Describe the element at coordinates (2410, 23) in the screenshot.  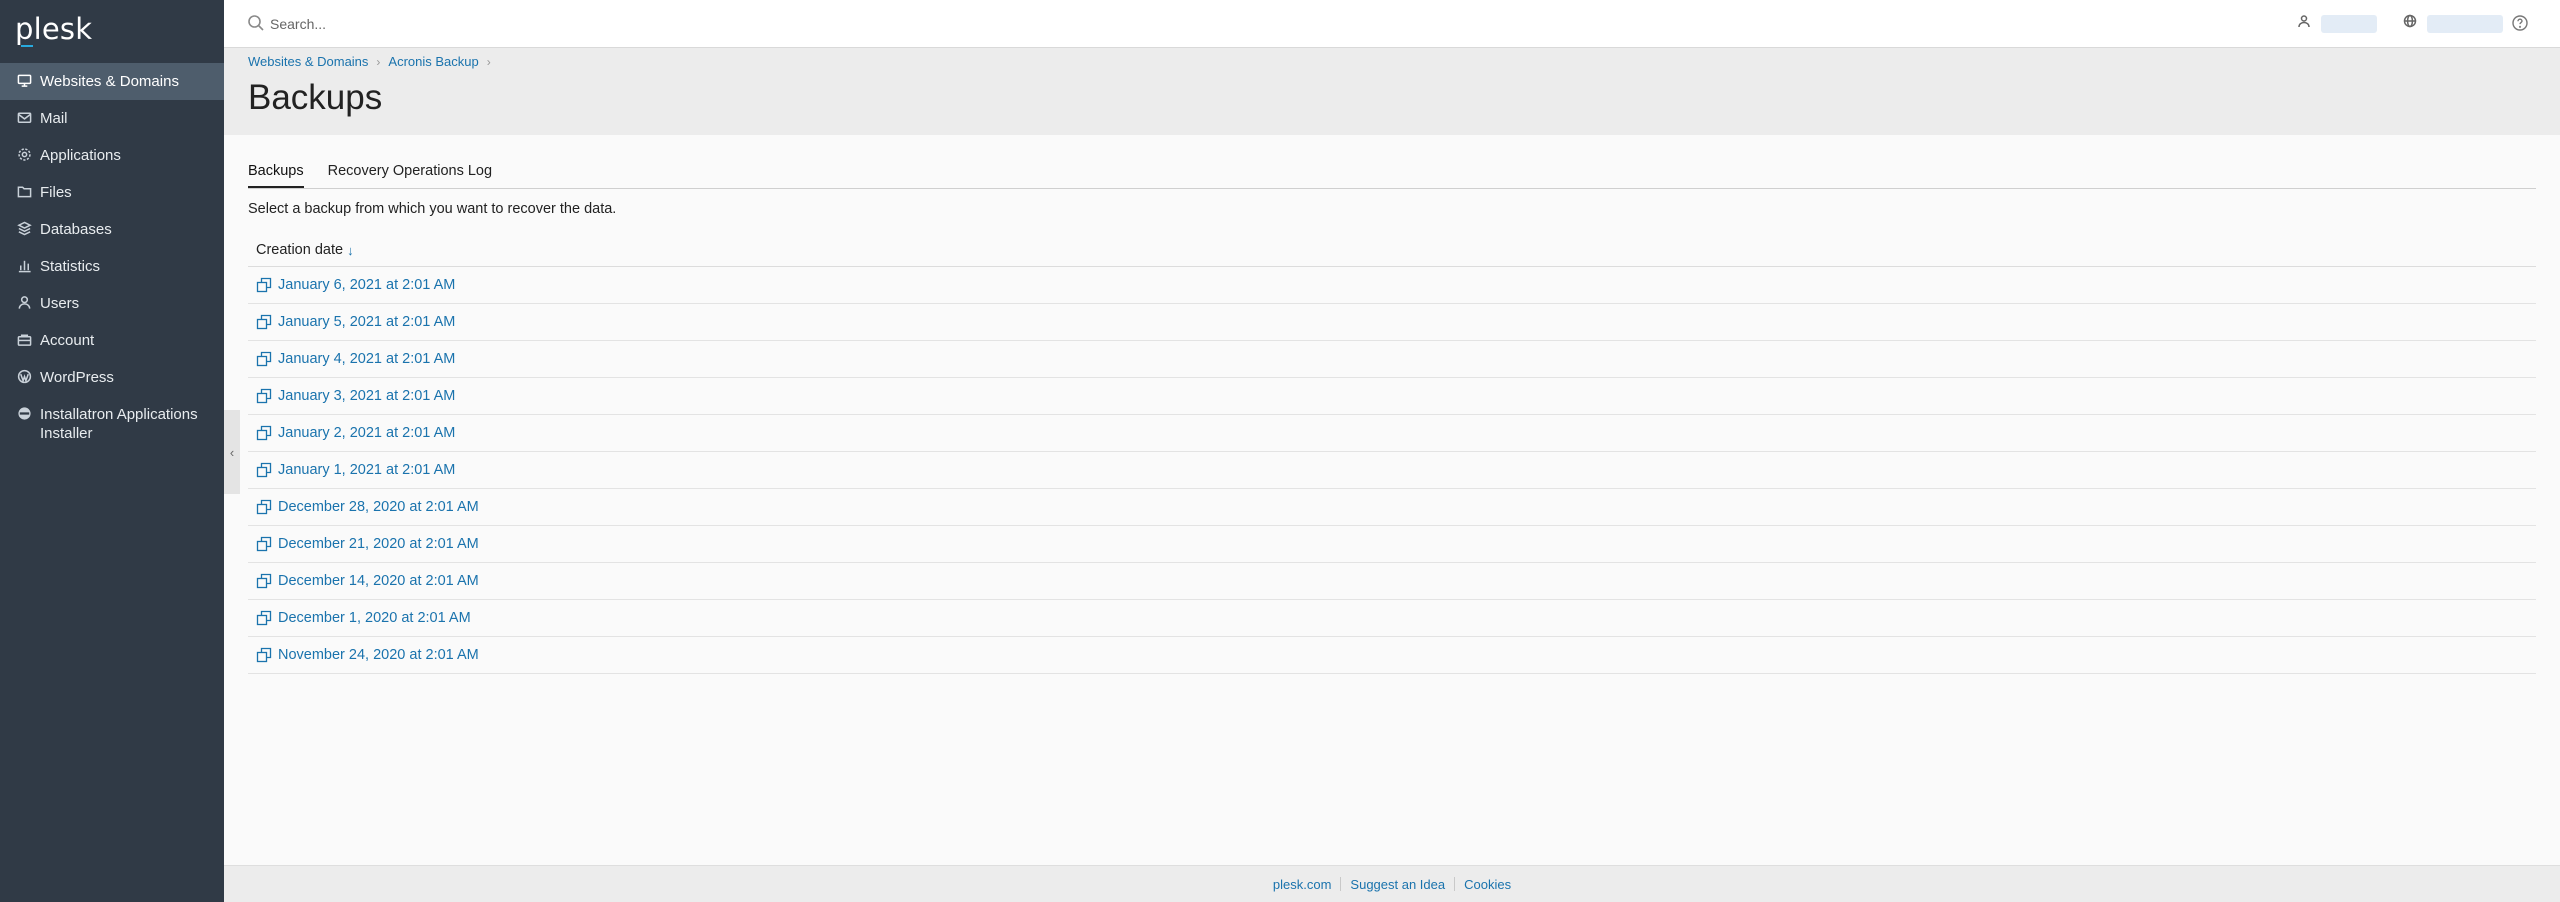
I see `globe-icon` at that location.